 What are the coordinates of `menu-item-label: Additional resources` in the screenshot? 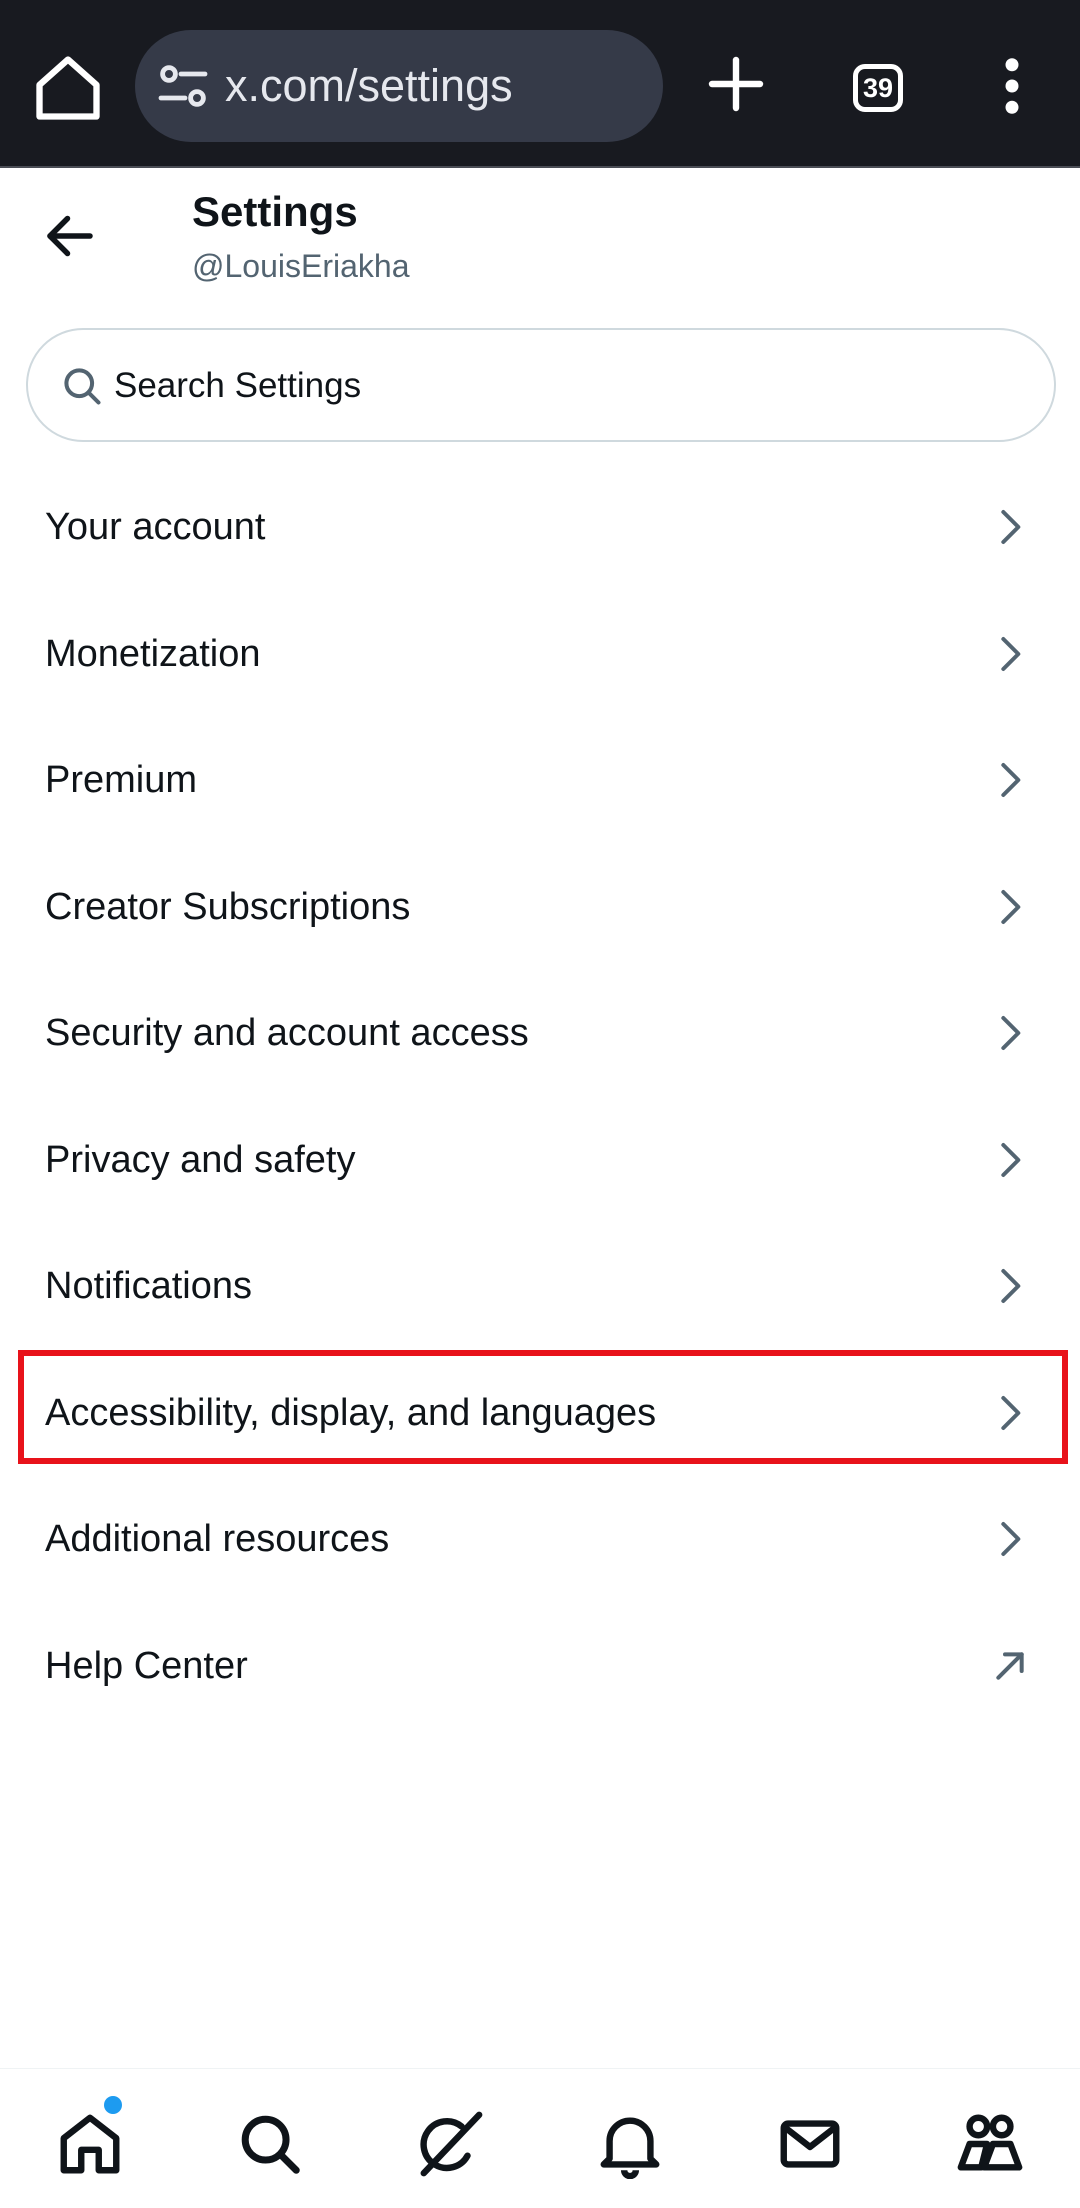 It's located at (217, 1539).